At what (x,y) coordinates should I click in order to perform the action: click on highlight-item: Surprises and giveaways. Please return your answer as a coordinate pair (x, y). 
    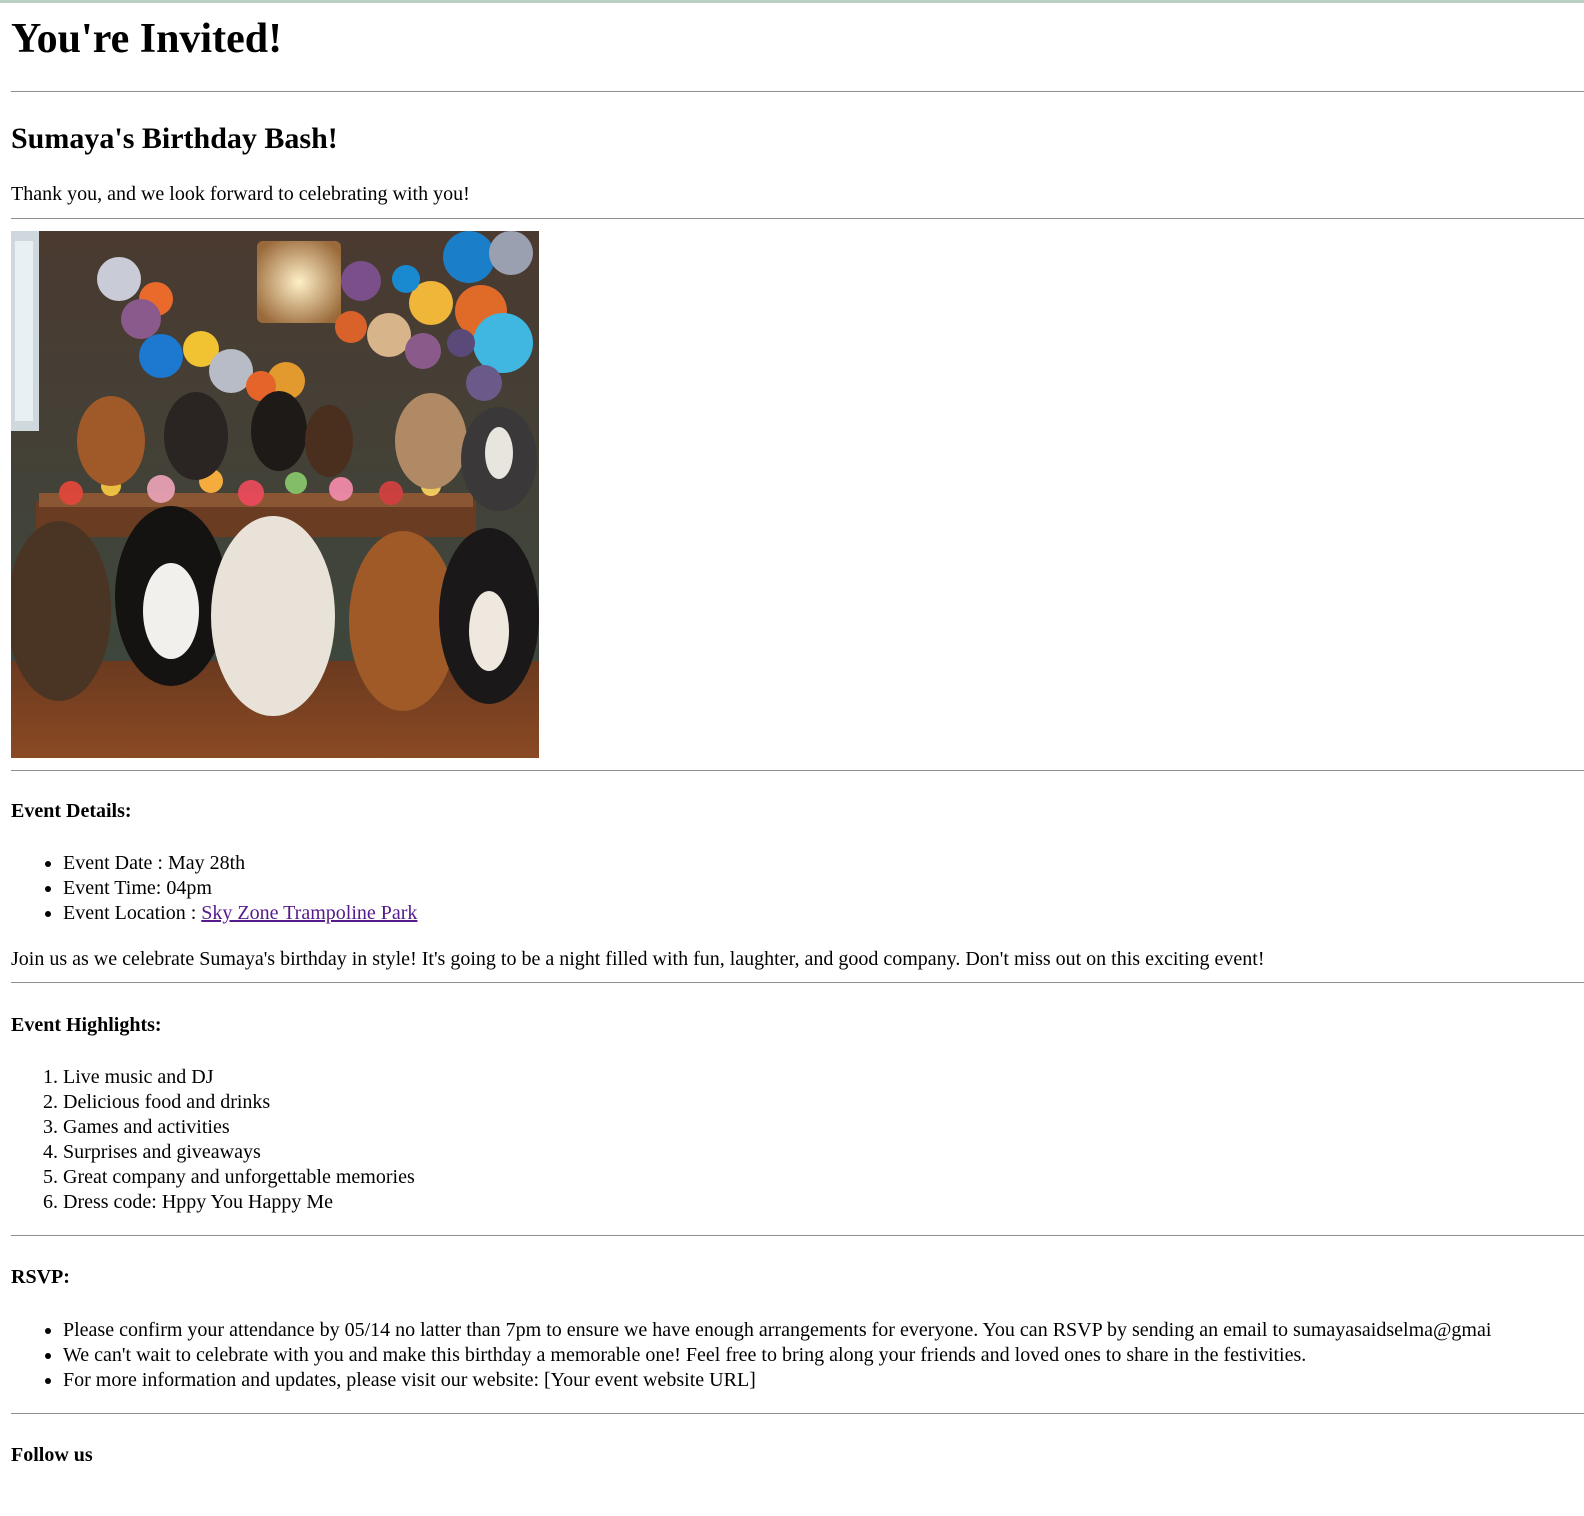
    Looking at the image, I should click on (239, 1152).